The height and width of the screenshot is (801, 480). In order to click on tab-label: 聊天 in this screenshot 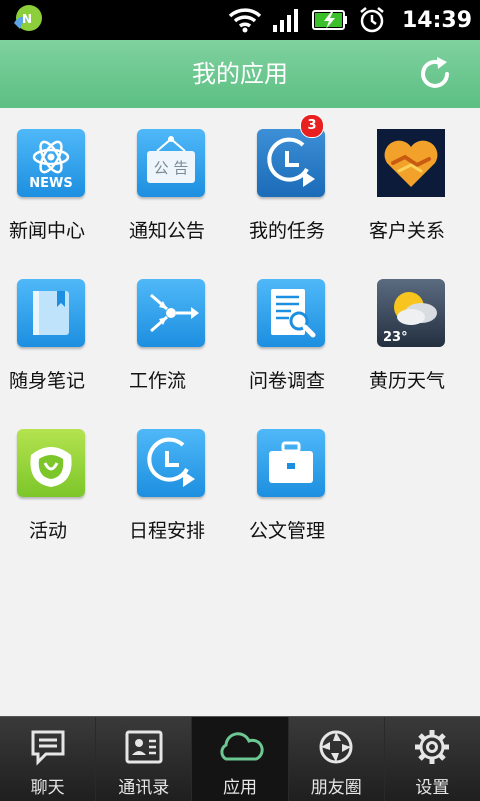, I will do `click(47, 788)`.